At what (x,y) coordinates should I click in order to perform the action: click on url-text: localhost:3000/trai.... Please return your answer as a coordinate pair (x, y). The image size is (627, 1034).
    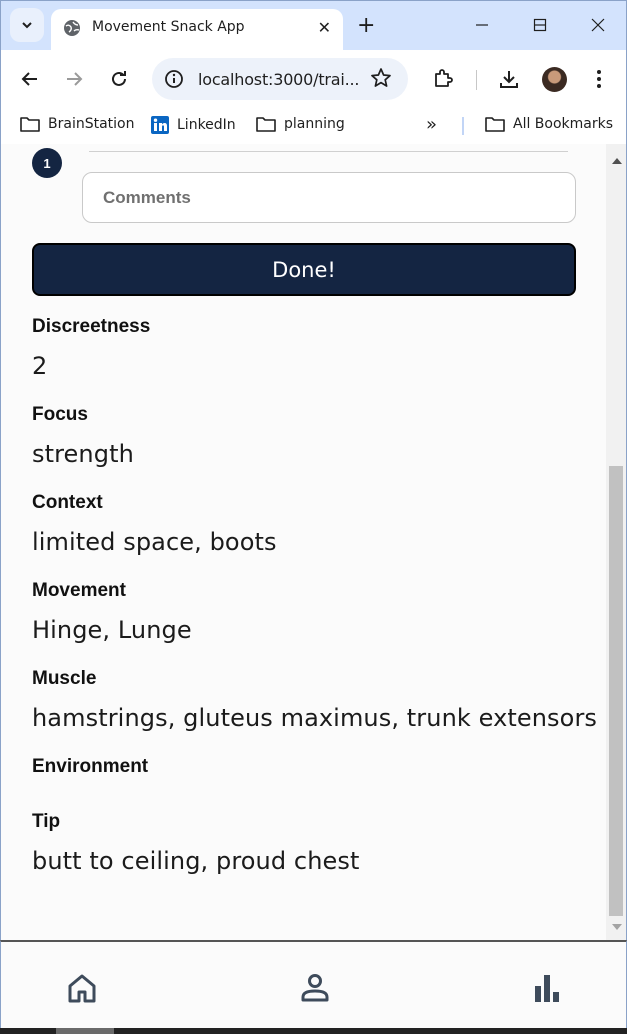
    Looking at the image, I should click on (278, 79).